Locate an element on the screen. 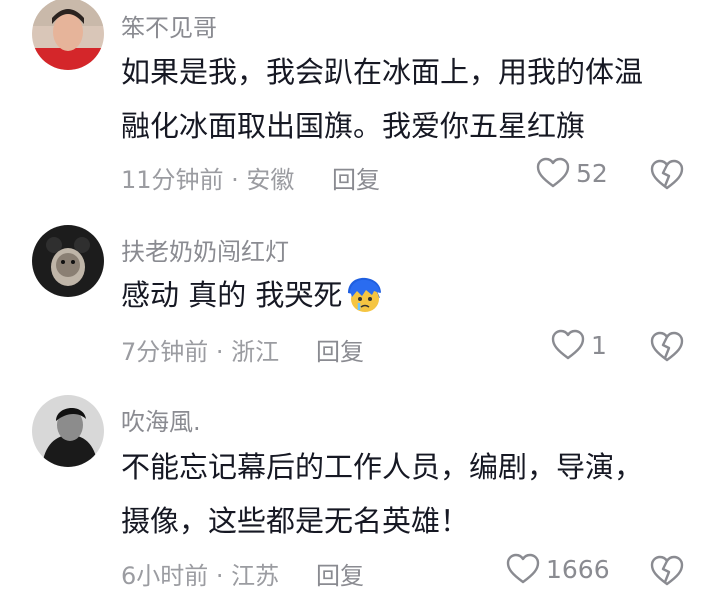 This screenshot has width=720, height=608. like-count: 1 is located at coordinates (599, 345).